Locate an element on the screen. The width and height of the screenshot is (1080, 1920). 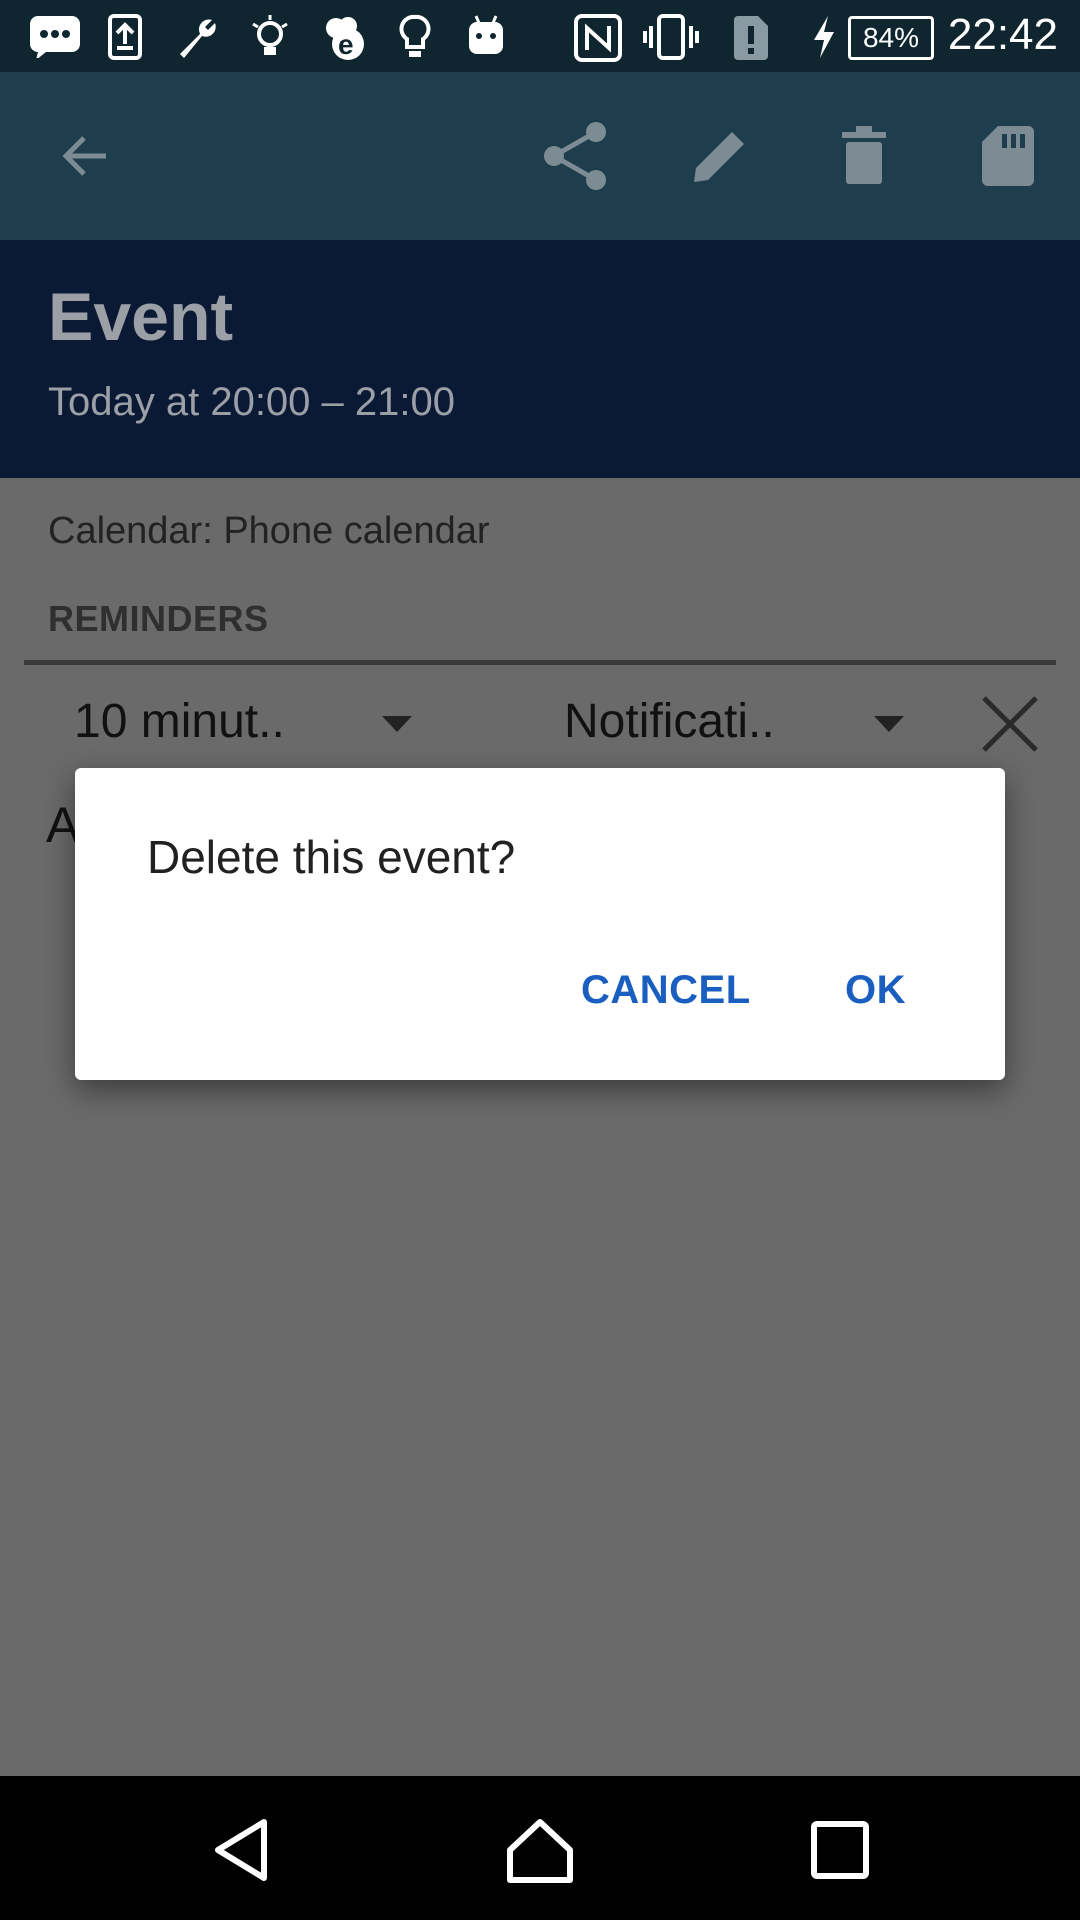
delete-icon is located at coordinates (864, 155).